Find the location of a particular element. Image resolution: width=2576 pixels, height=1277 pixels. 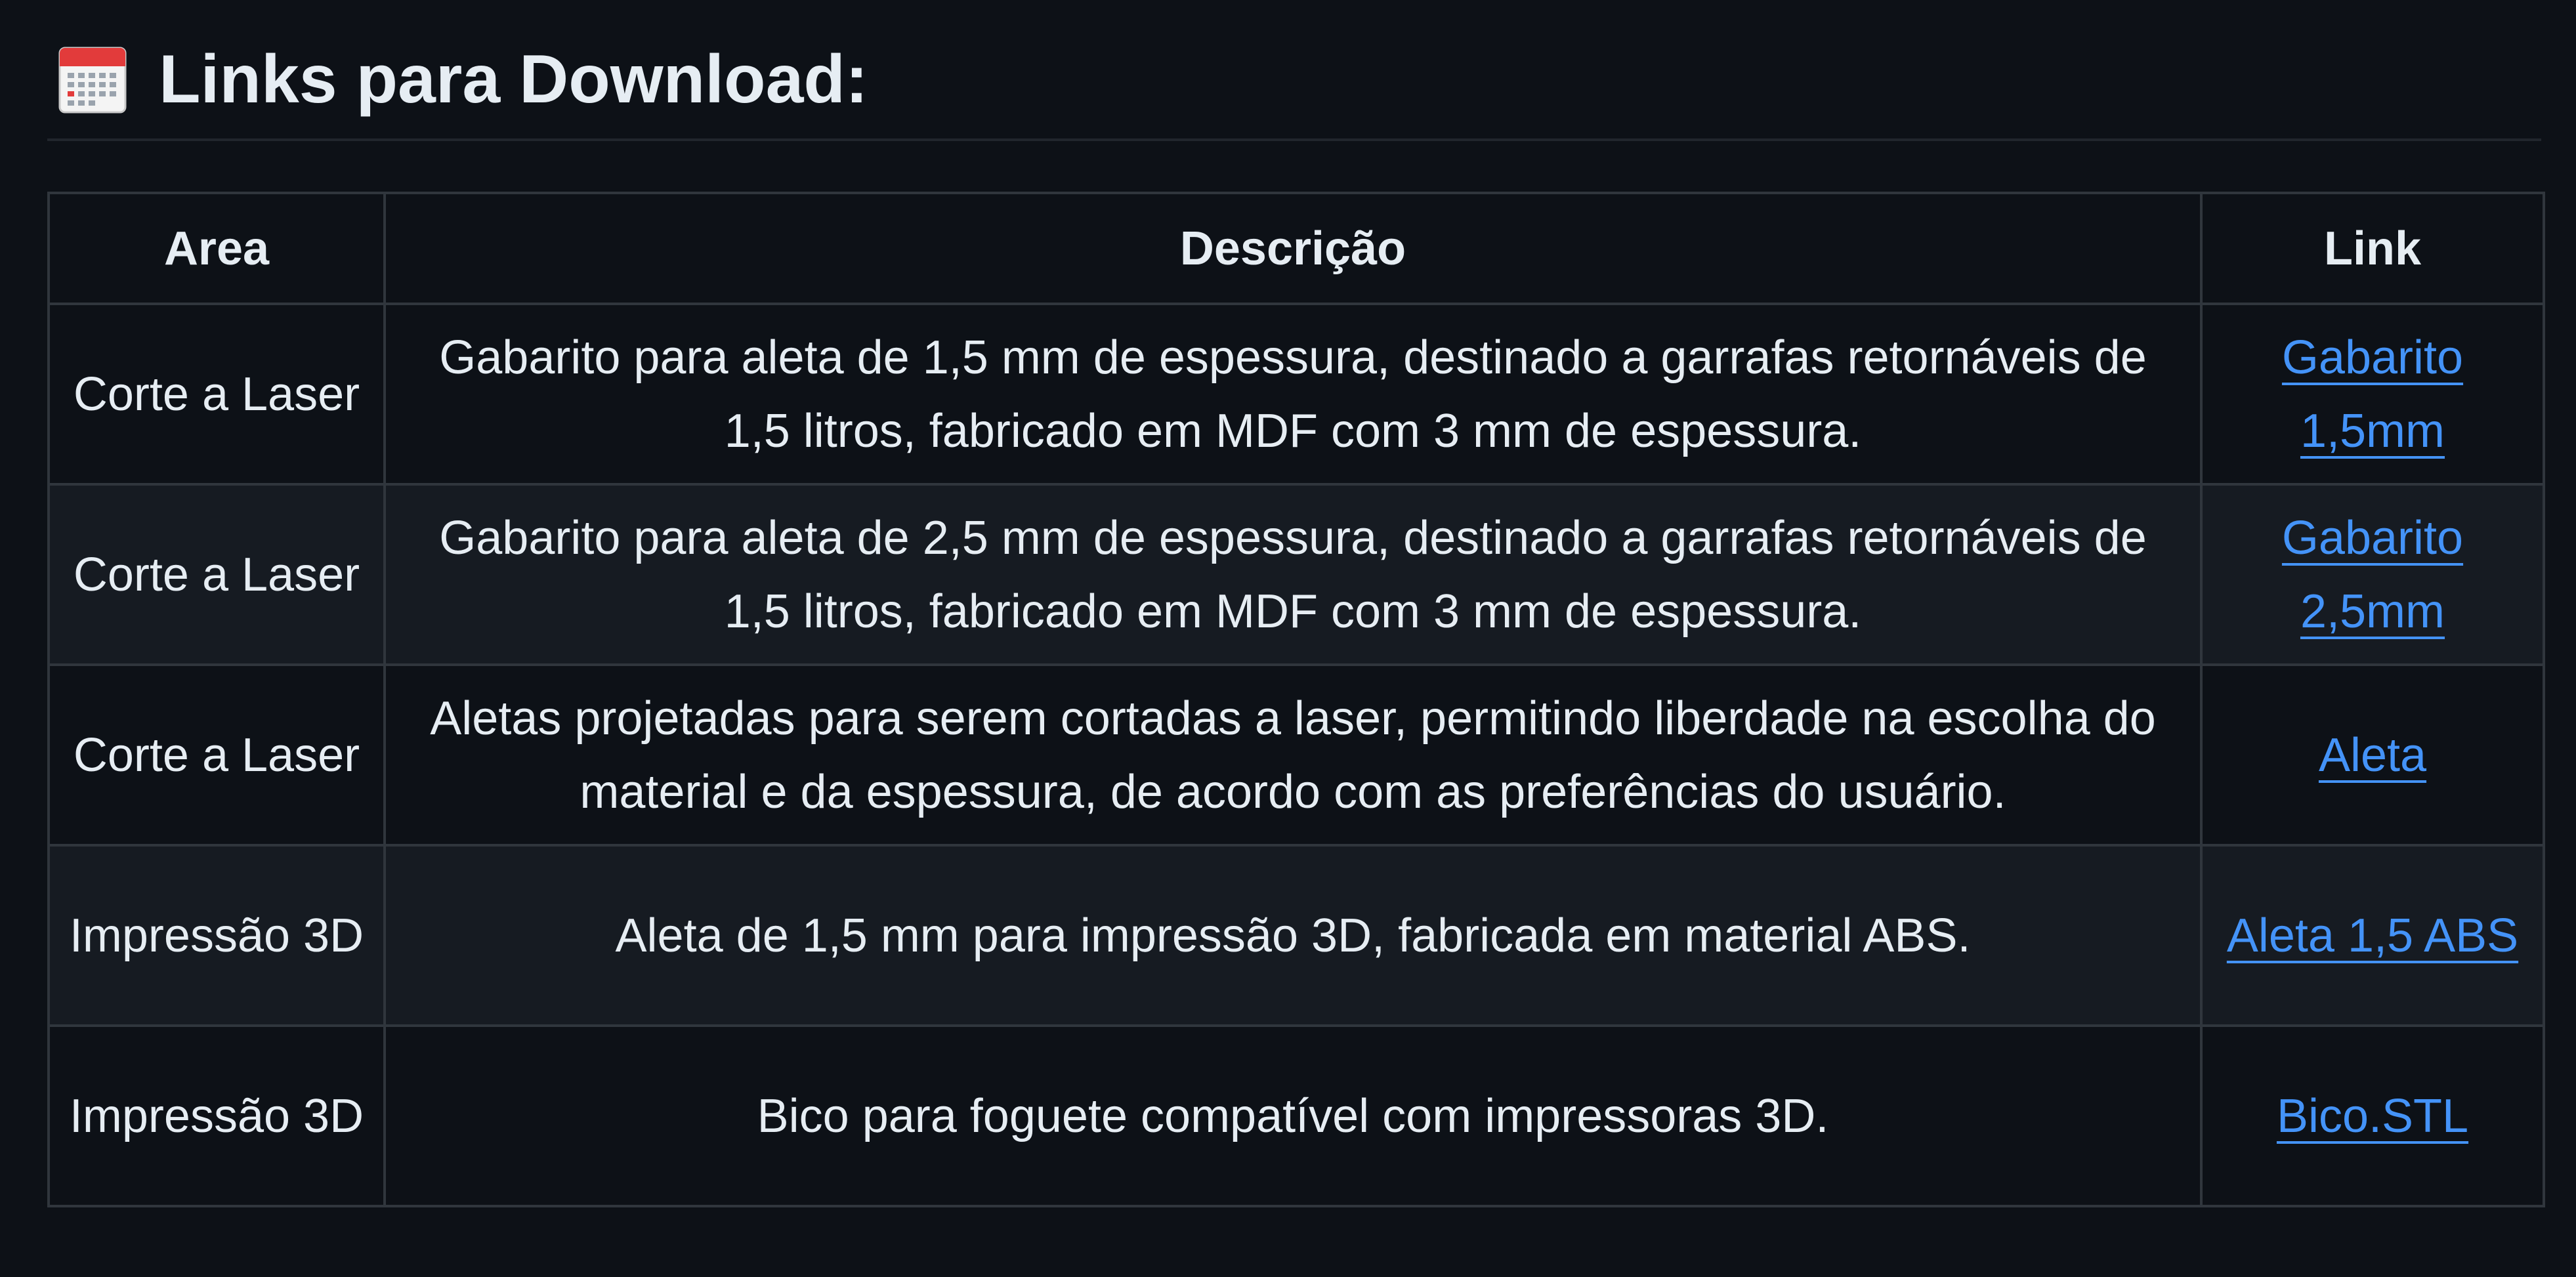

download-link-gabarito-1-5mm: Gabarito 1,5mm is located at coordinates (2372, 394).